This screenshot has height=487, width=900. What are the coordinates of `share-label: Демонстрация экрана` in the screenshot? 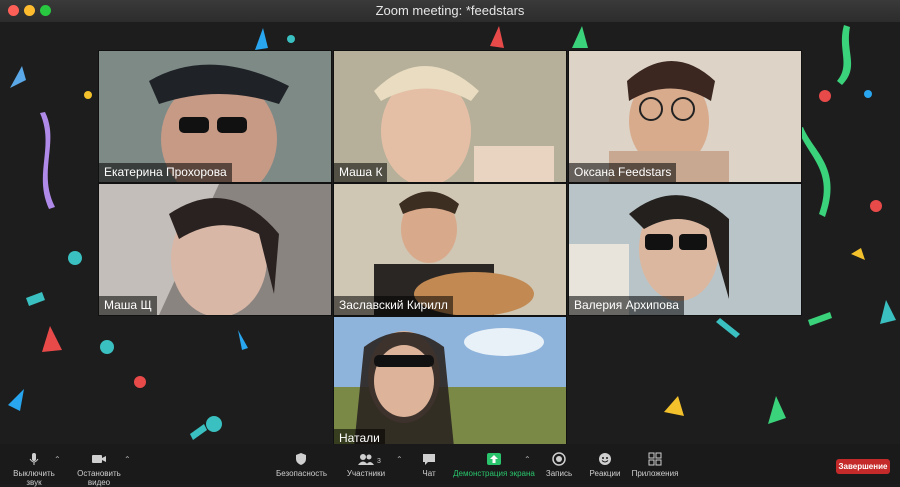 It's located at (494, 473).